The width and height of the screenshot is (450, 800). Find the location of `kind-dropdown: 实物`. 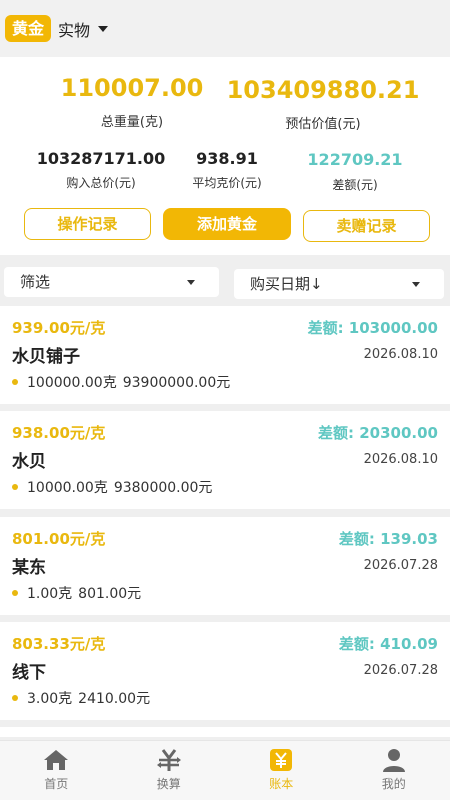

kind-dropdown: 实物 is located at coordinates (83, 29).